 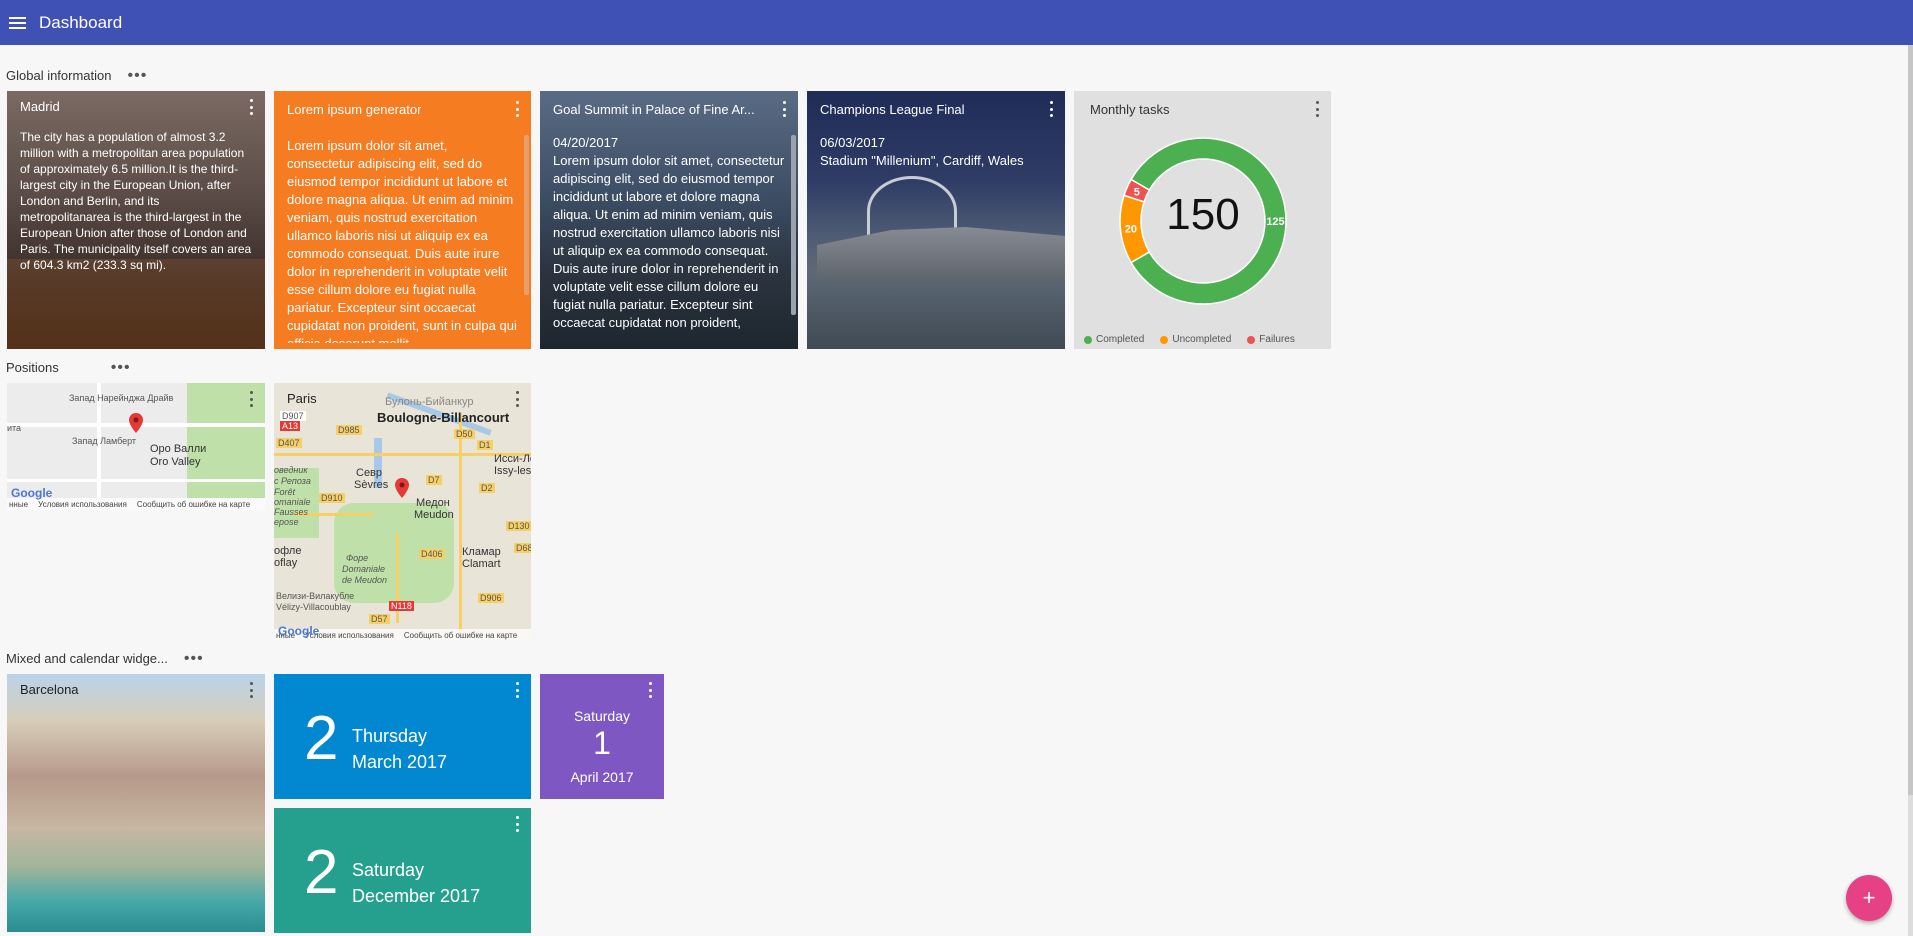 What do you see at coordinates (17, 23) in the screenshot?
I see `menu-icon` at bounding box center [17, 23].